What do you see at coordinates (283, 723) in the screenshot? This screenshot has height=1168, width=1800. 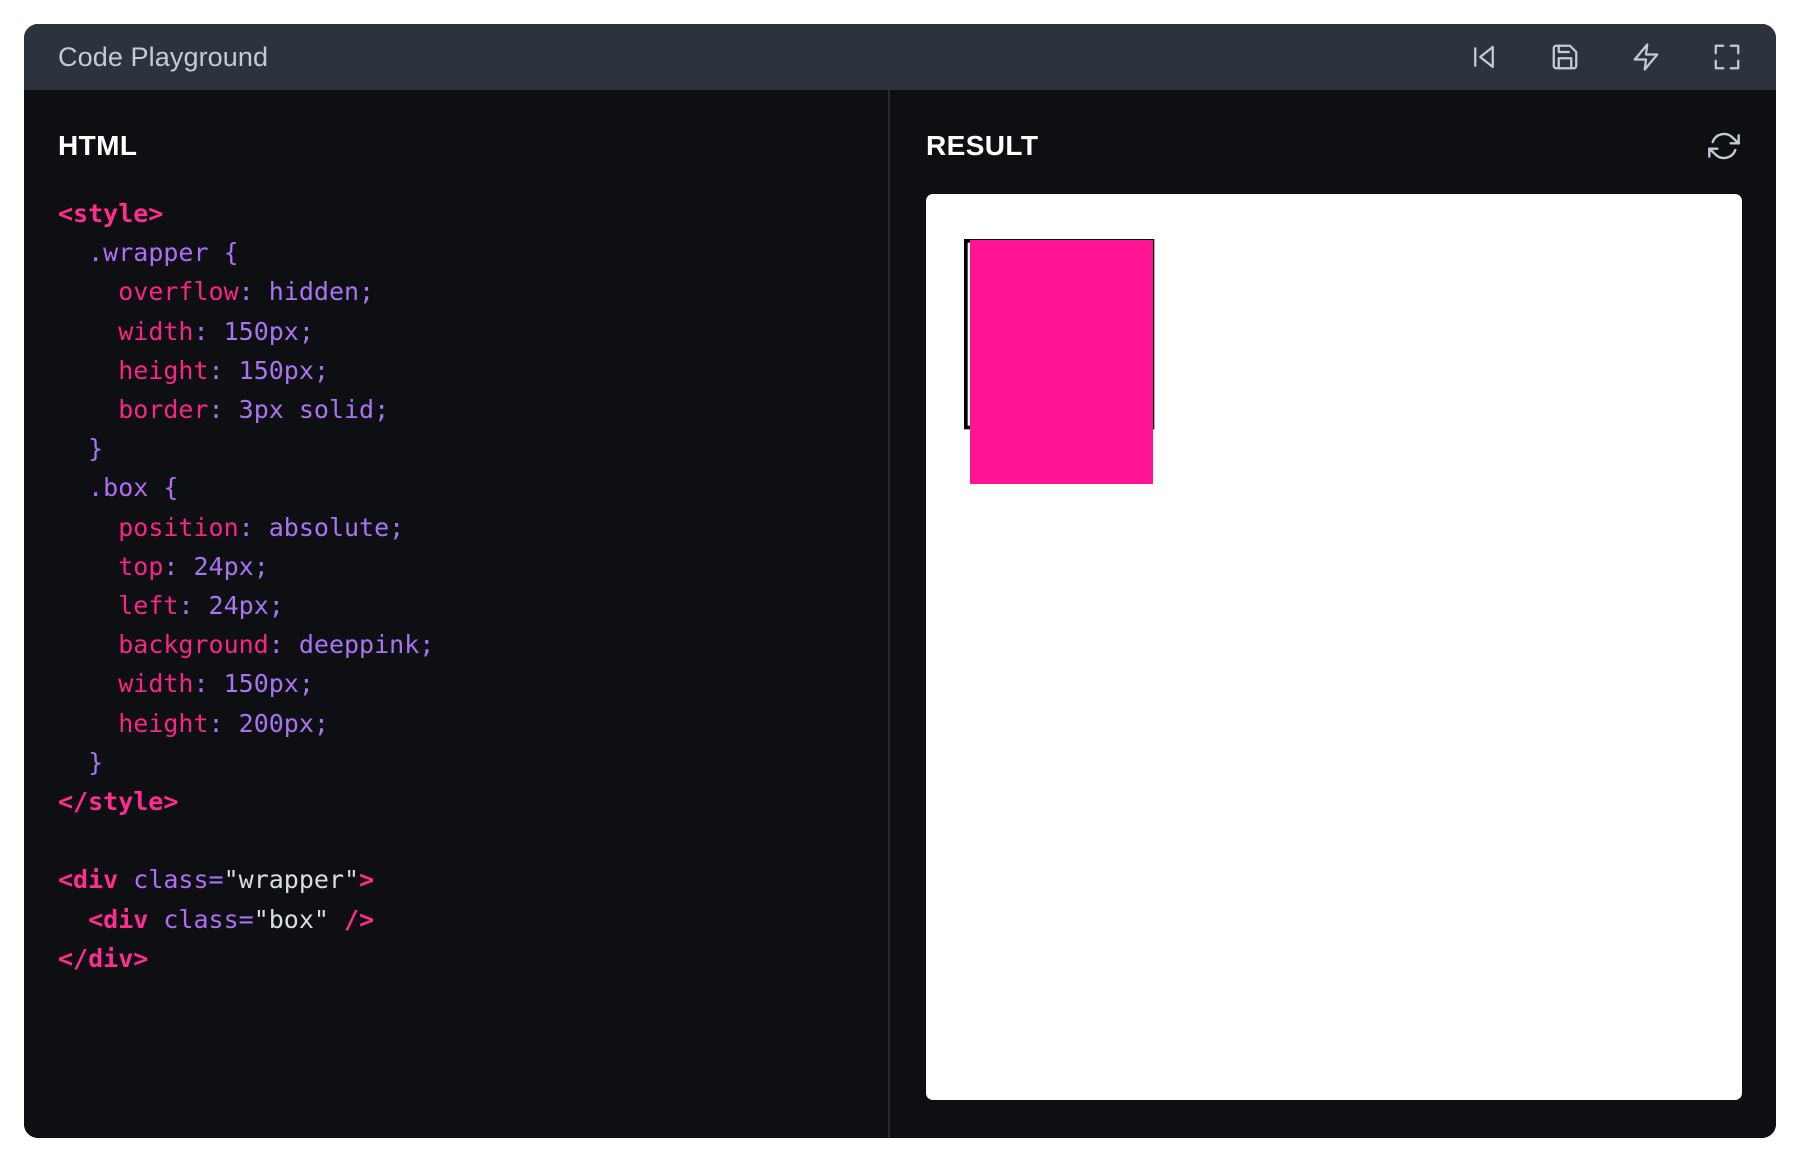 I see `code-token: 200px;` at bounding box center [283, 723].